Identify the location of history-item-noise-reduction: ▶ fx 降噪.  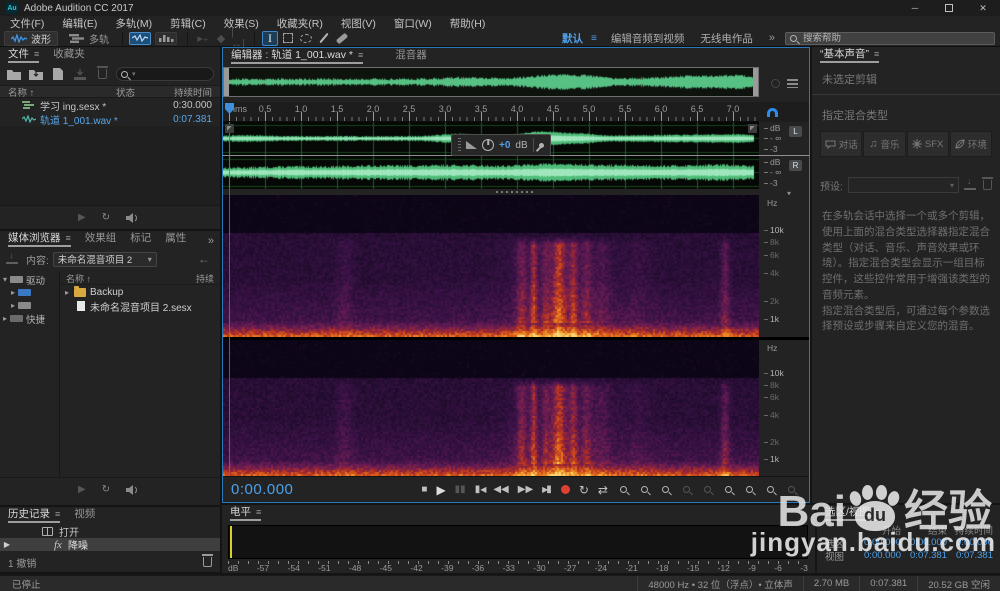
(110, 545).